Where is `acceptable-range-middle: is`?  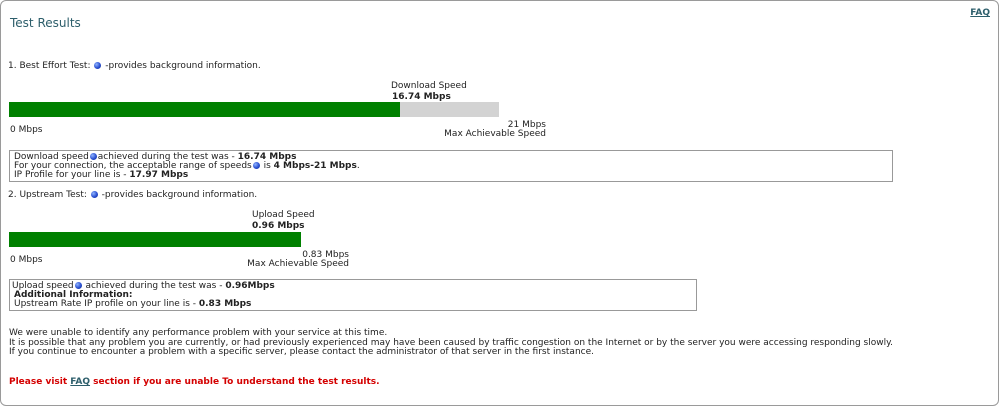 acceptable-range-middle: is is located at coordinates (267, 166).